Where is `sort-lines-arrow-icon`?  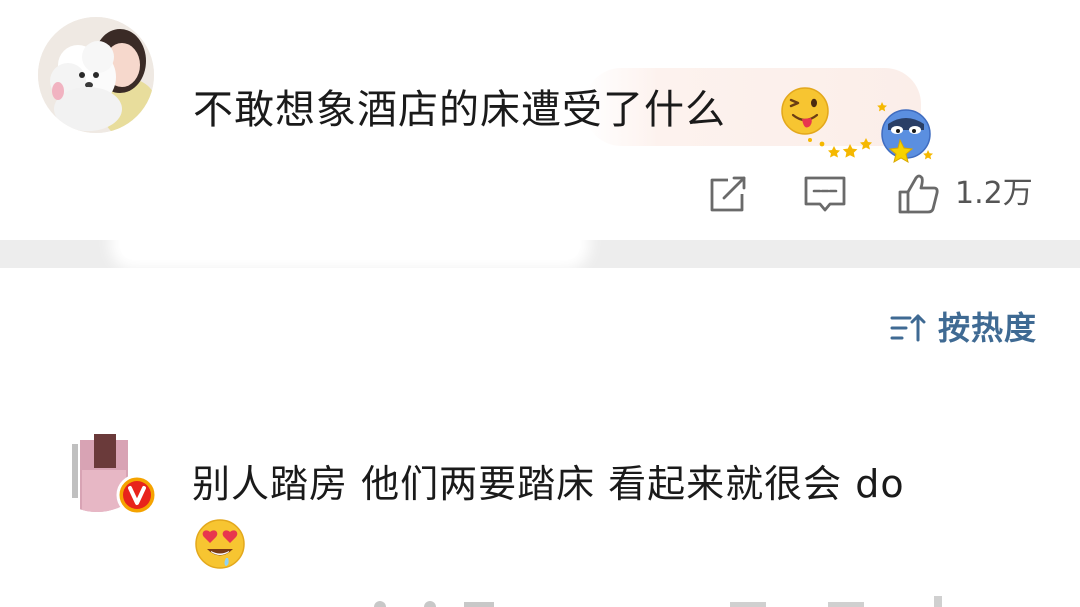
sort-lines-arrow-icon is located at coordinates (908, 328).